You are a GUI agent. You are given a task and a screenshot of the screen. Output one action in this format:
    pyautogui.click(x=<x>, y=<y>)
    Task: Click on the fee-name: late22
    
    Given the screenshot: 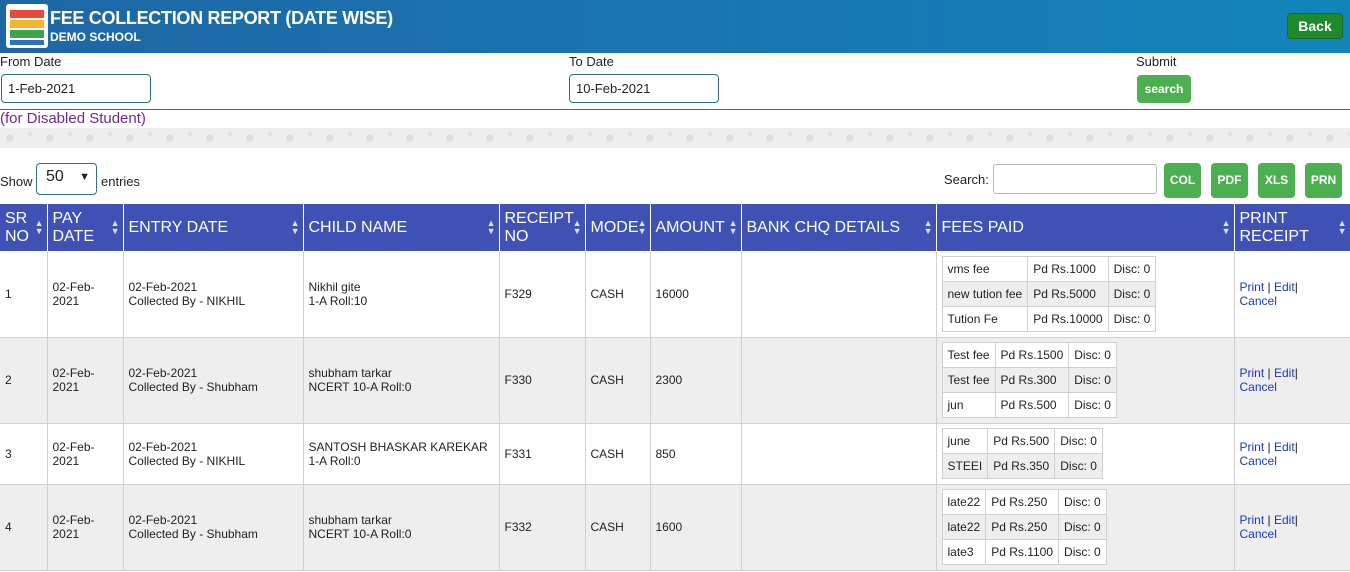 What is the action you would take?
    pyautogui.click(x=964, y=527)
    